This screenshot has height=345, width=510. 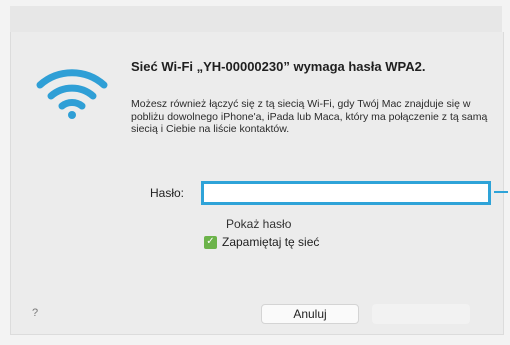 What do you see at coordinates (72, 94) in the screenshot?
I see `wifi-icon` at bounding box center [72, 94].